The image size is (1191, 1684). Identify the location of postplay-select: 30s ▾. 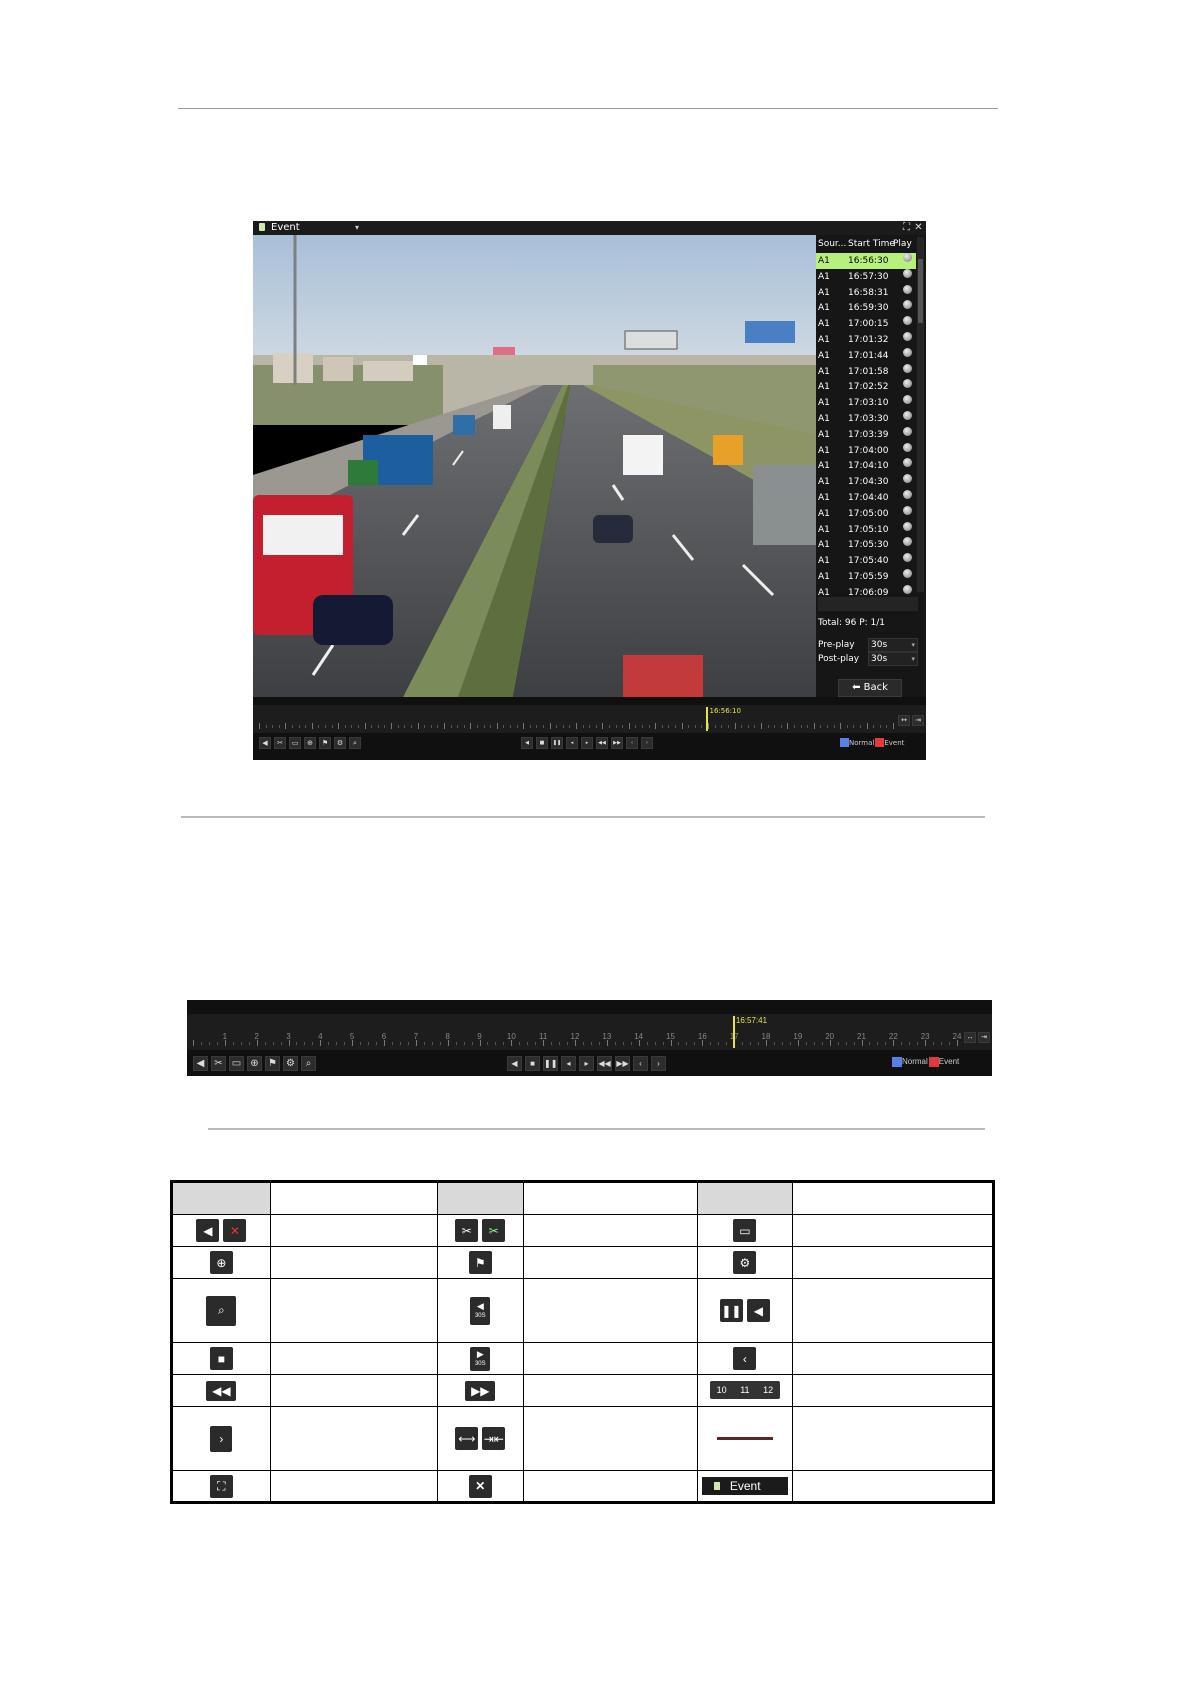
(893, 659).